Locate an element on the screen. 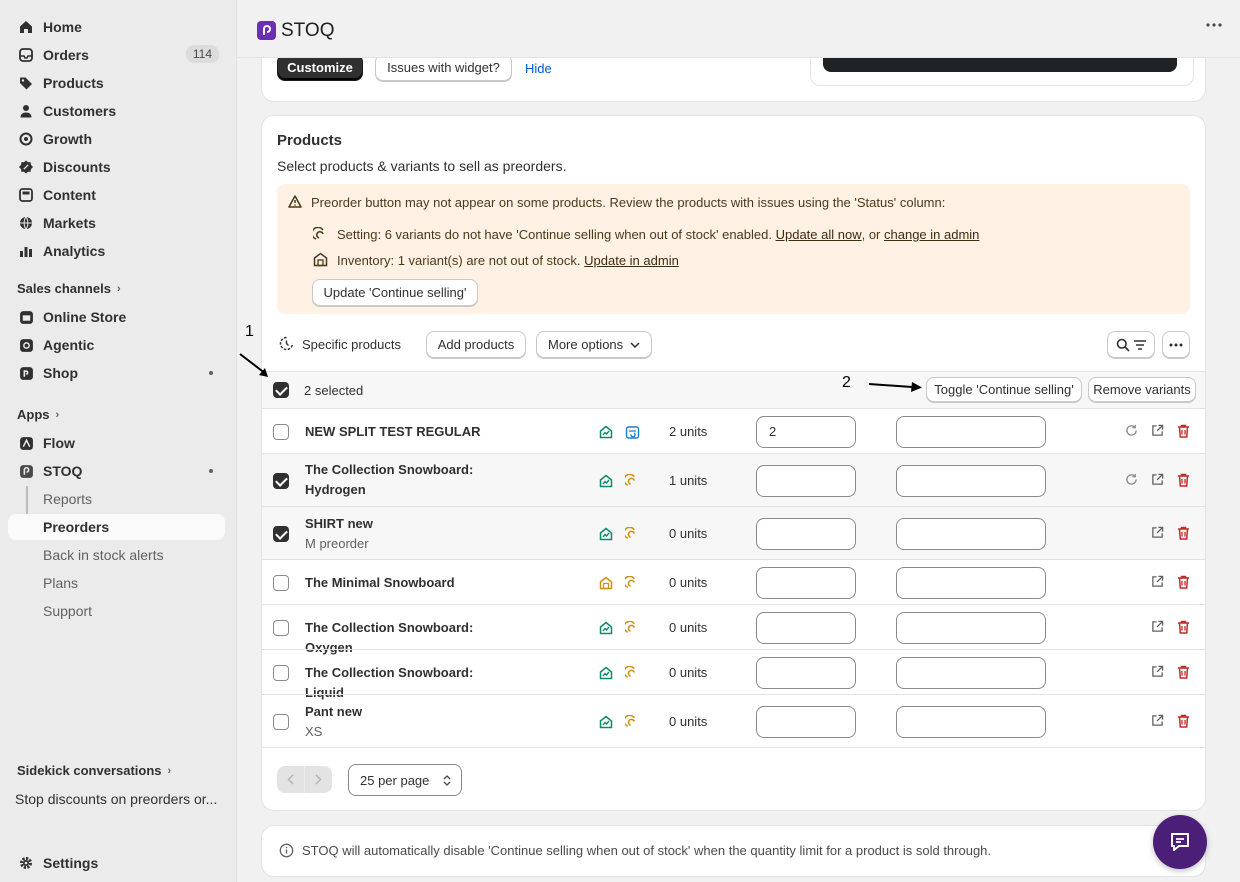 Image resolution: width=1240 pixels, height=882 pixels. per-page-select: 25 per page is located at coordinates (405, 780).